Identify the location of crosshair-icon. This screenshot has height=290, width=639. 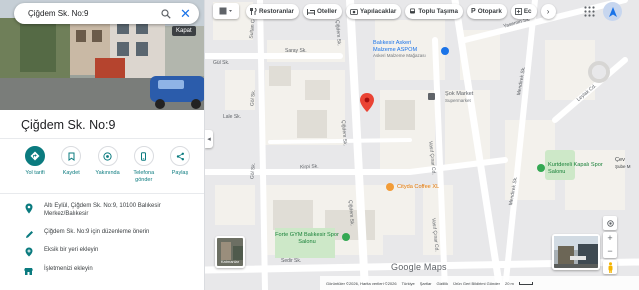
(610, 223).